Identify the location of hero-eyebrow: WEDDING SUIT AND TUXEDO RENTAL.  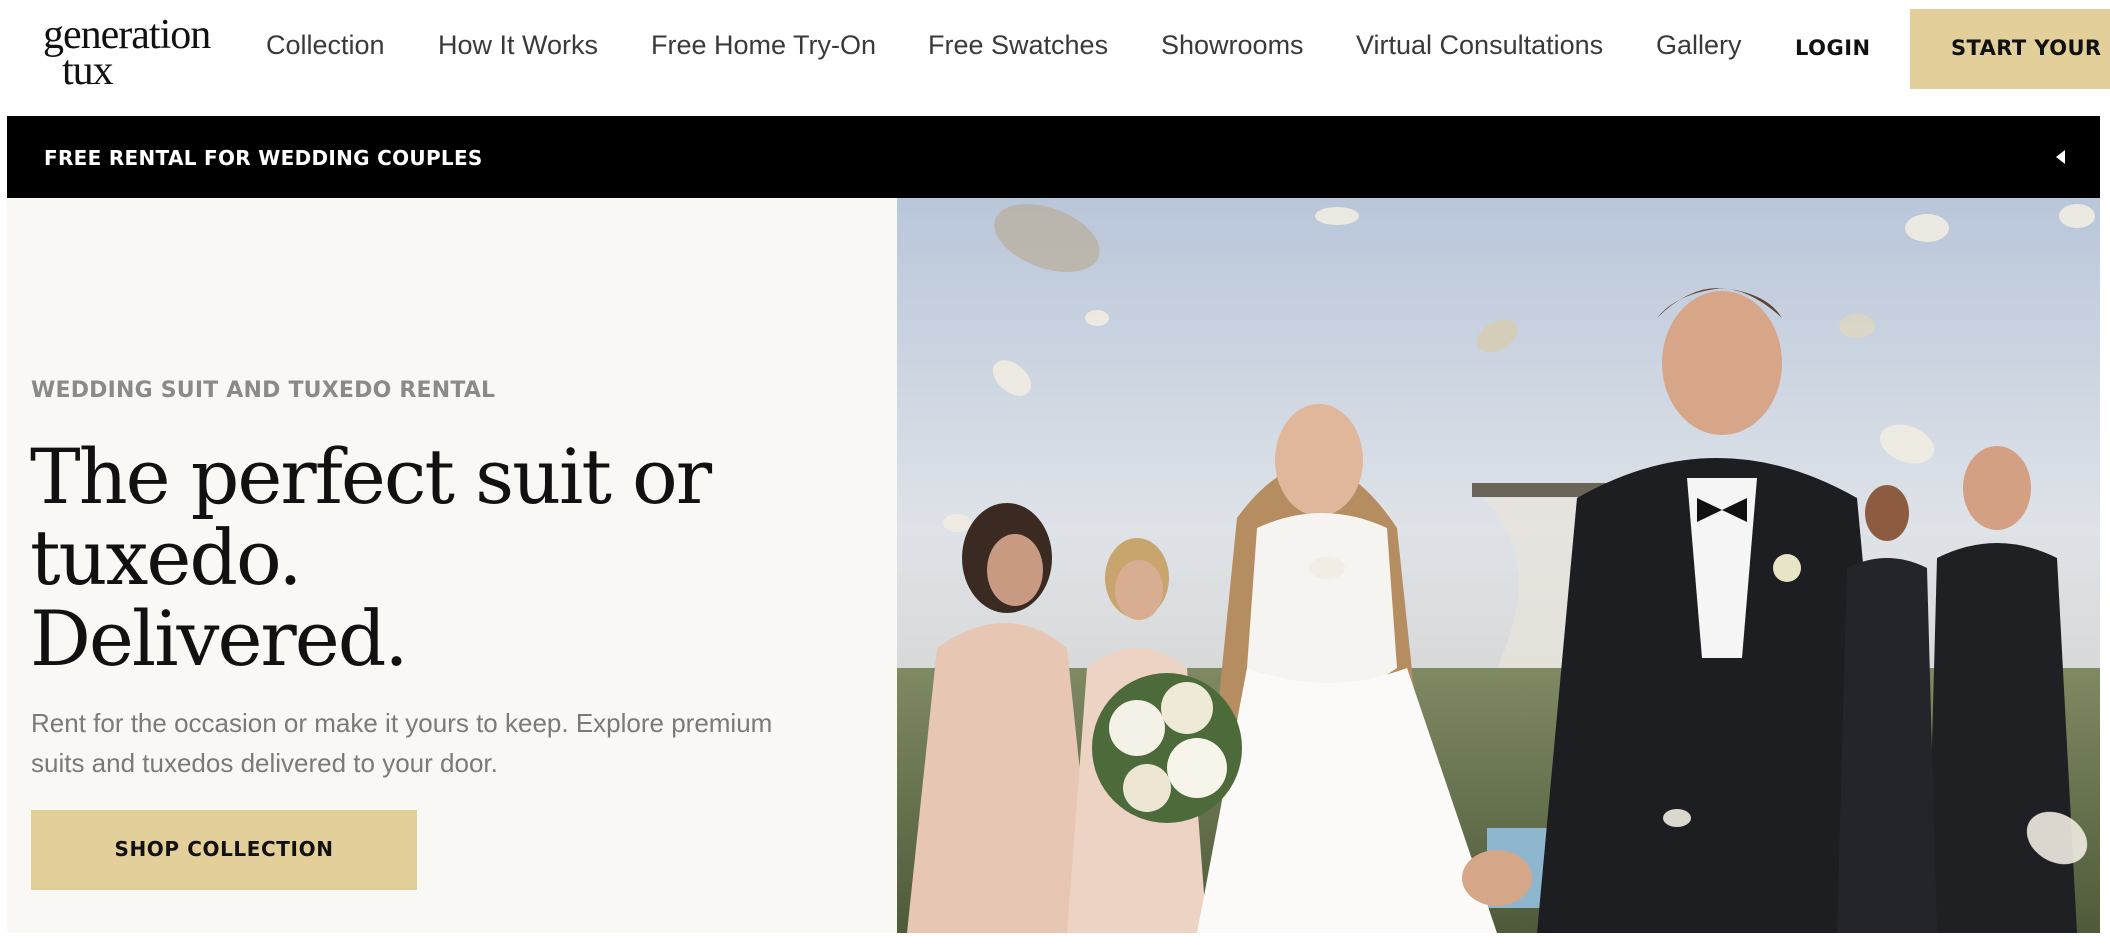
(263, 390).